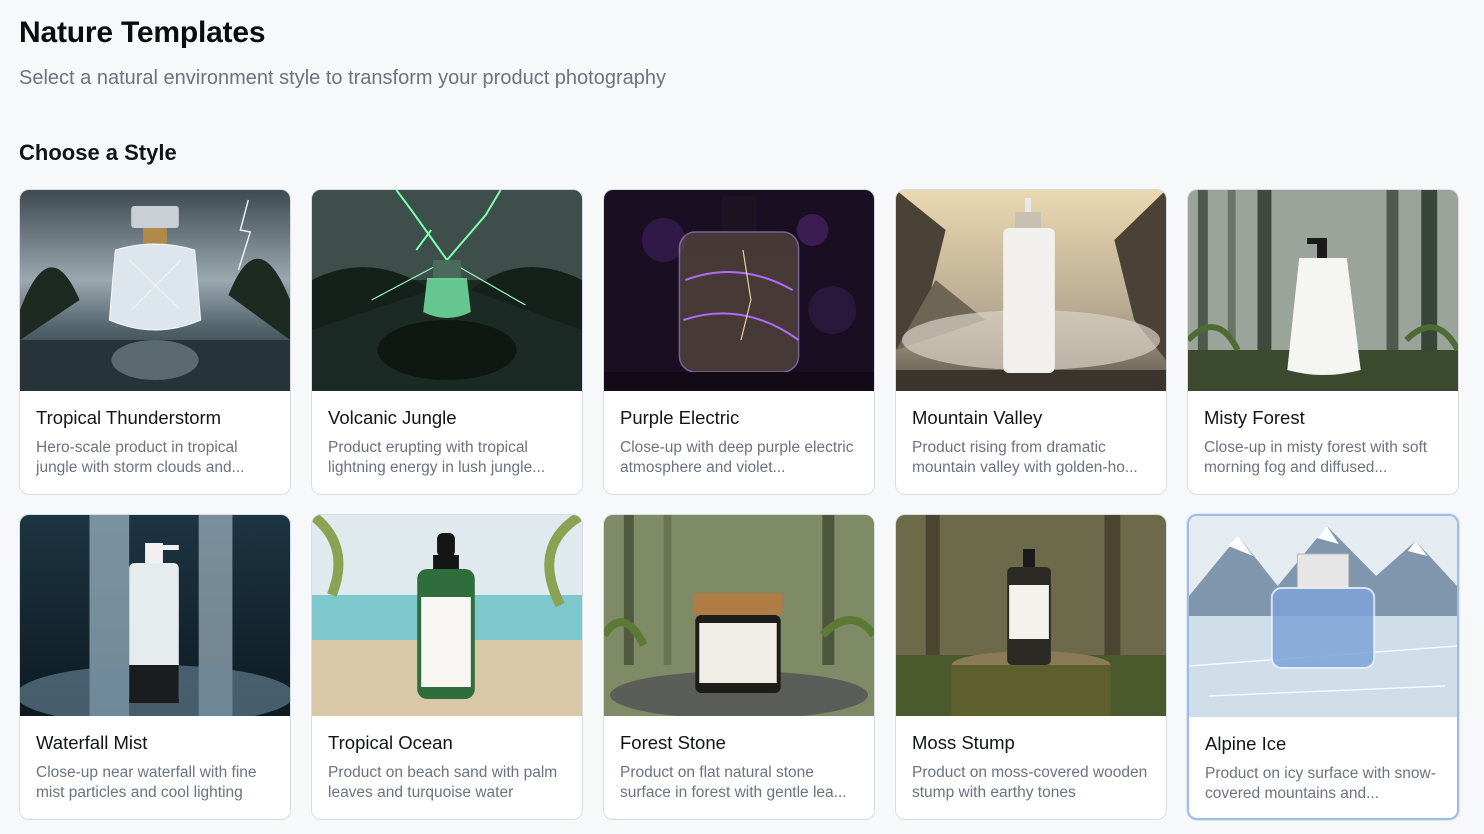  What do you see at coordinates (673, 742) in the screenshot?
I see `template-title: Forest Stone` at bounding box center [673, 742].